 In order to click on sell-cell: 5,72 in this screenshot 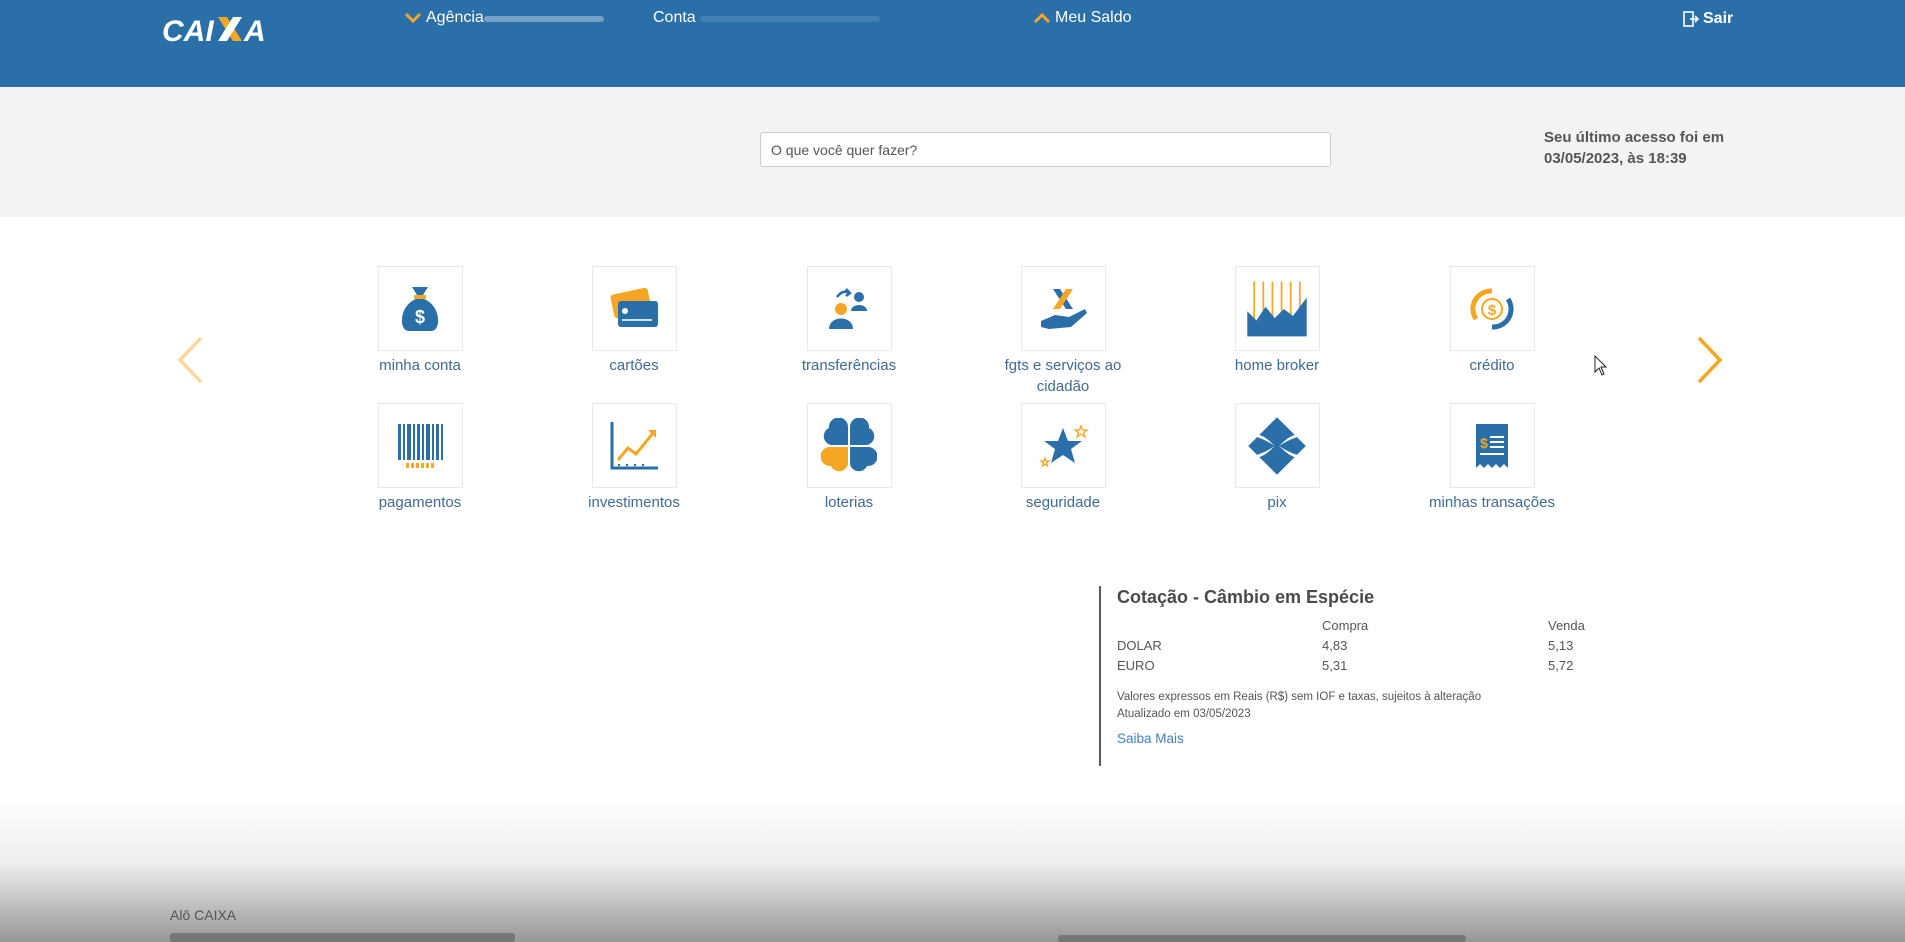, I will do `click(1561, 665)`.